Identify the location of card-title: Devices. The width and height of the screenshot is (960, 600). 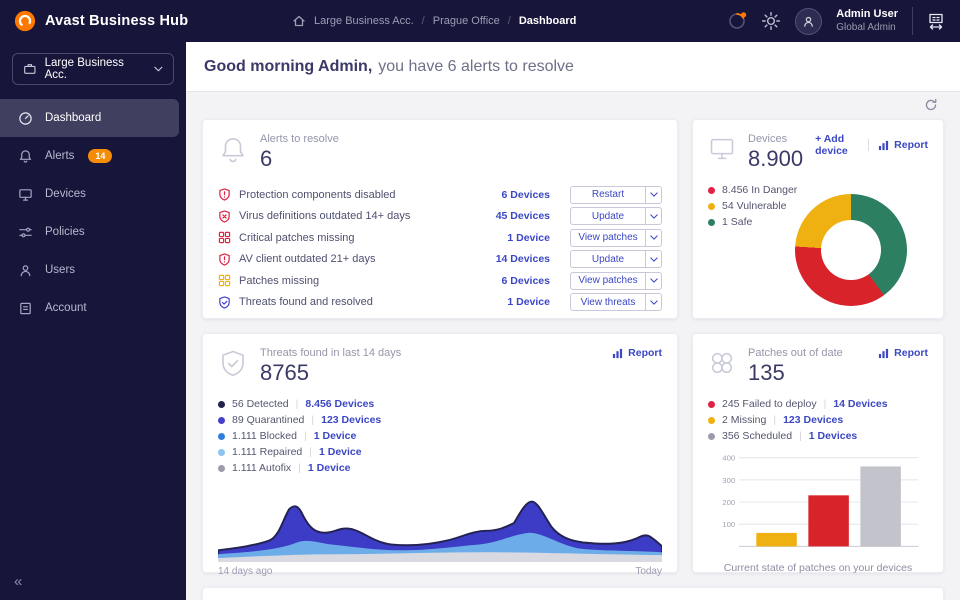
(768, 139).